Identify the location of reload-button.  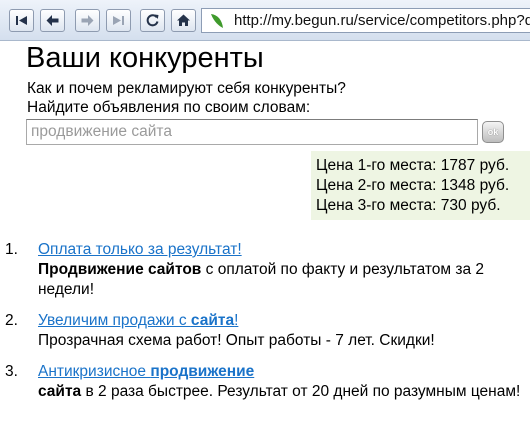
(152, 20).